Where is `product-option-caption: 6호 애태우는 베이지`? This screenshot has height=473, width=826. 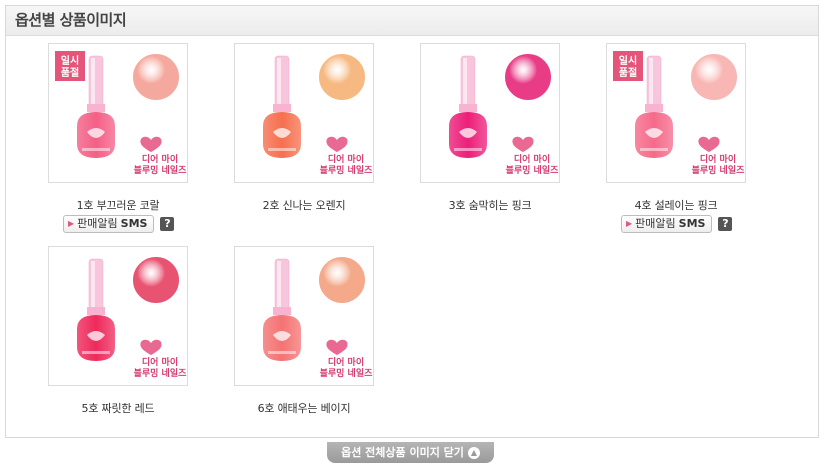 product-option-caption: 6호 애태우는 베이지 is located at coordinates (304, 408).